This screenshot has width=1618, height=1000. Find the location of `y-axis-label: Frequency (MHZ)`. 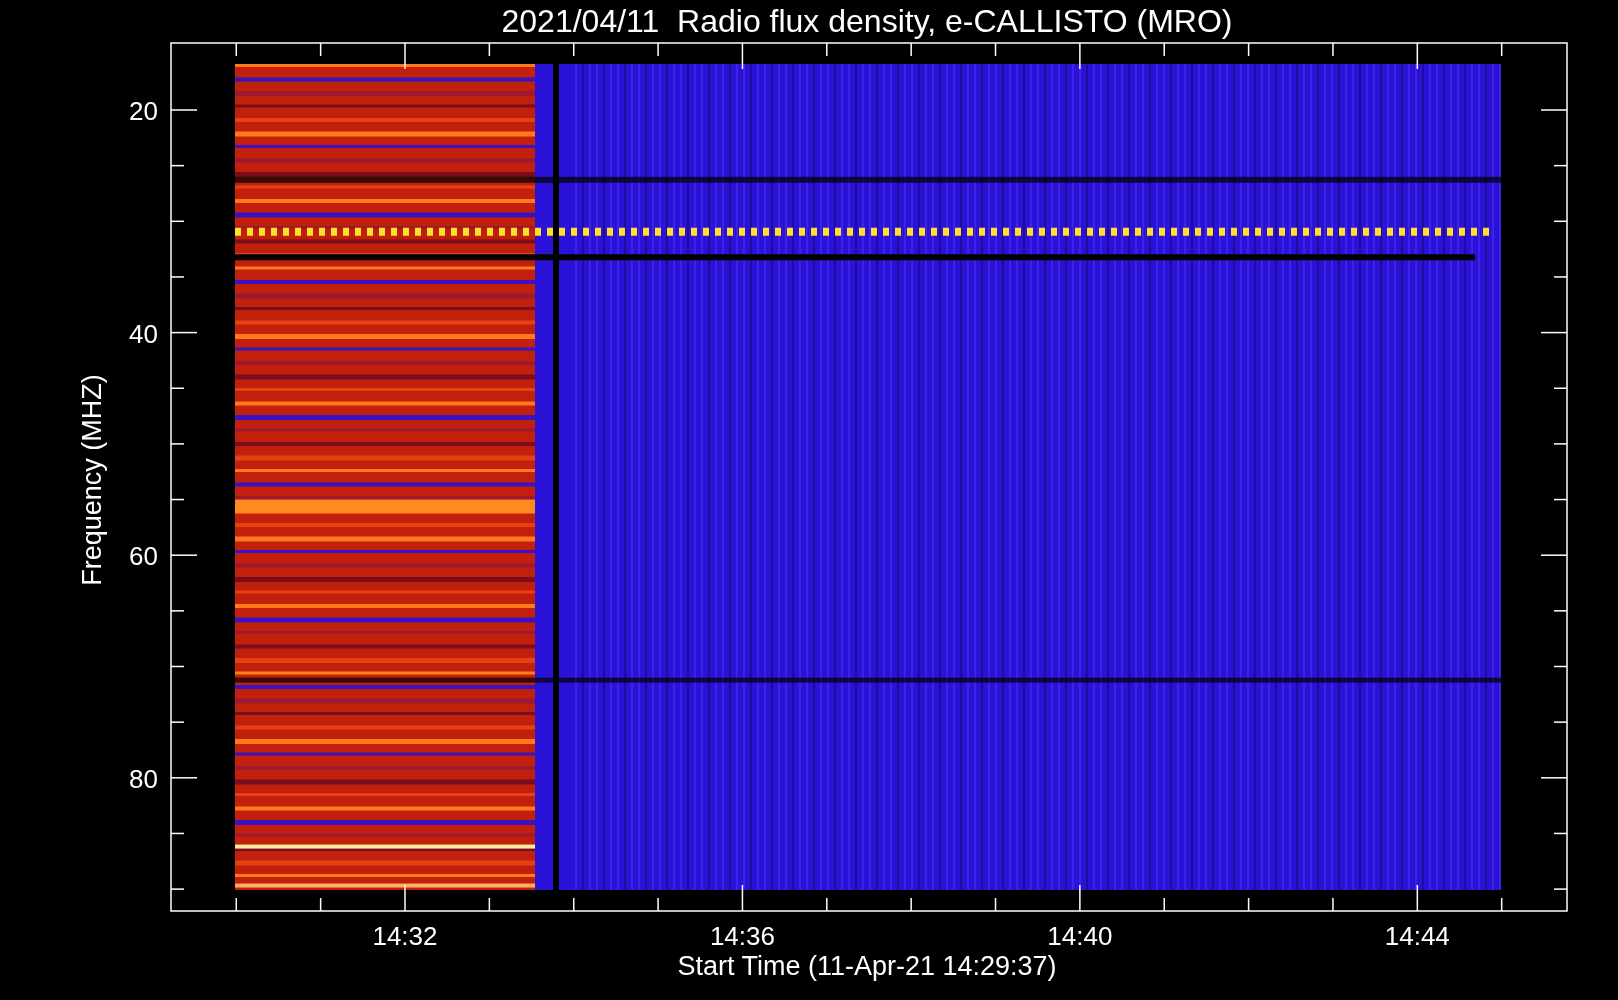

y-axis-label: Frequency (MHZ) is located at coordinates (92, 480).